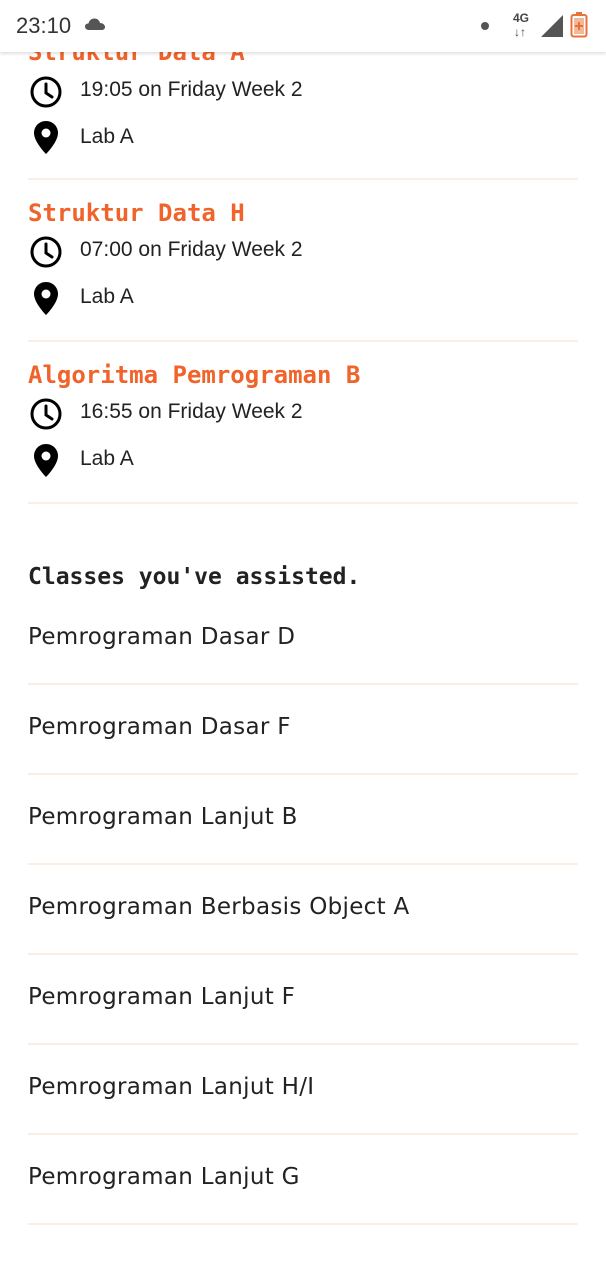 The image size is (606, 1280). I want to click on status-bar: 23:10 4G ↓↑, so click(303, 26).